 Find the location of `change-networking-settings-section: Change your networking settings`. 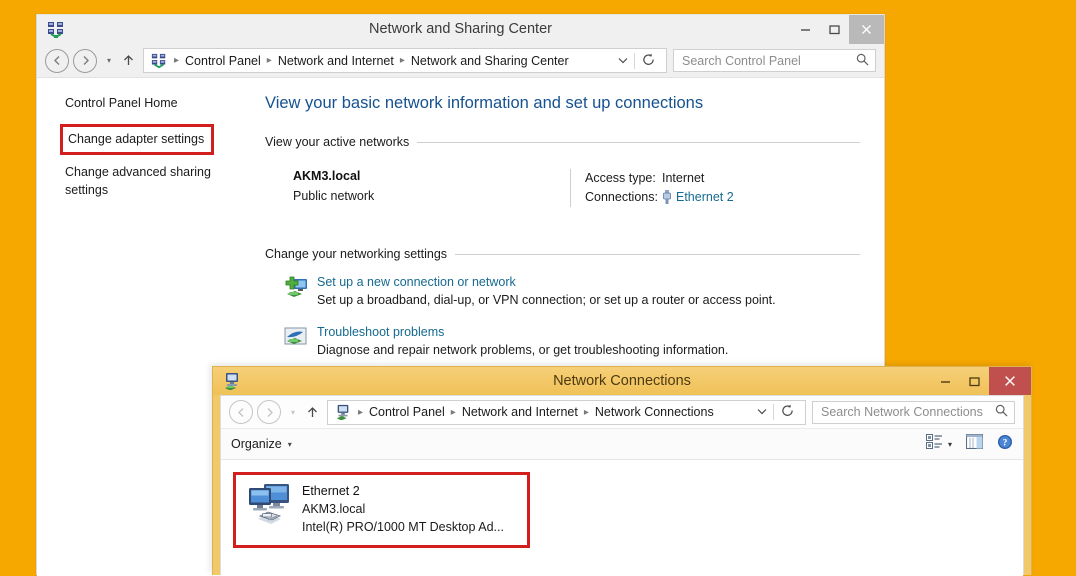

change-networking-settings-section: Change your networking settings is located at coordinates (562, 302).